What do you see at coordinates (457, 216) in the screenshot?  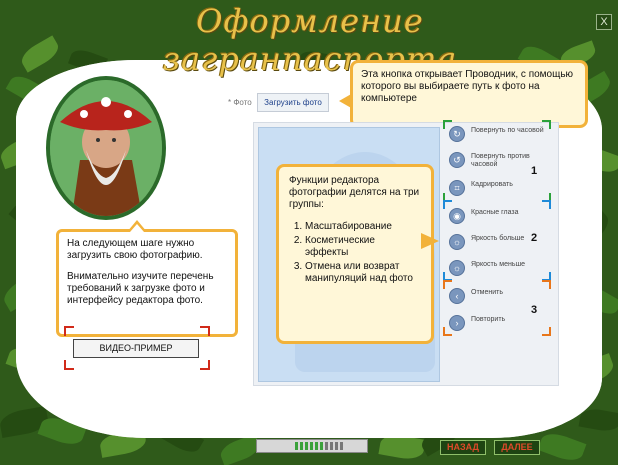 I see `red-eye-icon: ◉` at bounding box center [457, 216].